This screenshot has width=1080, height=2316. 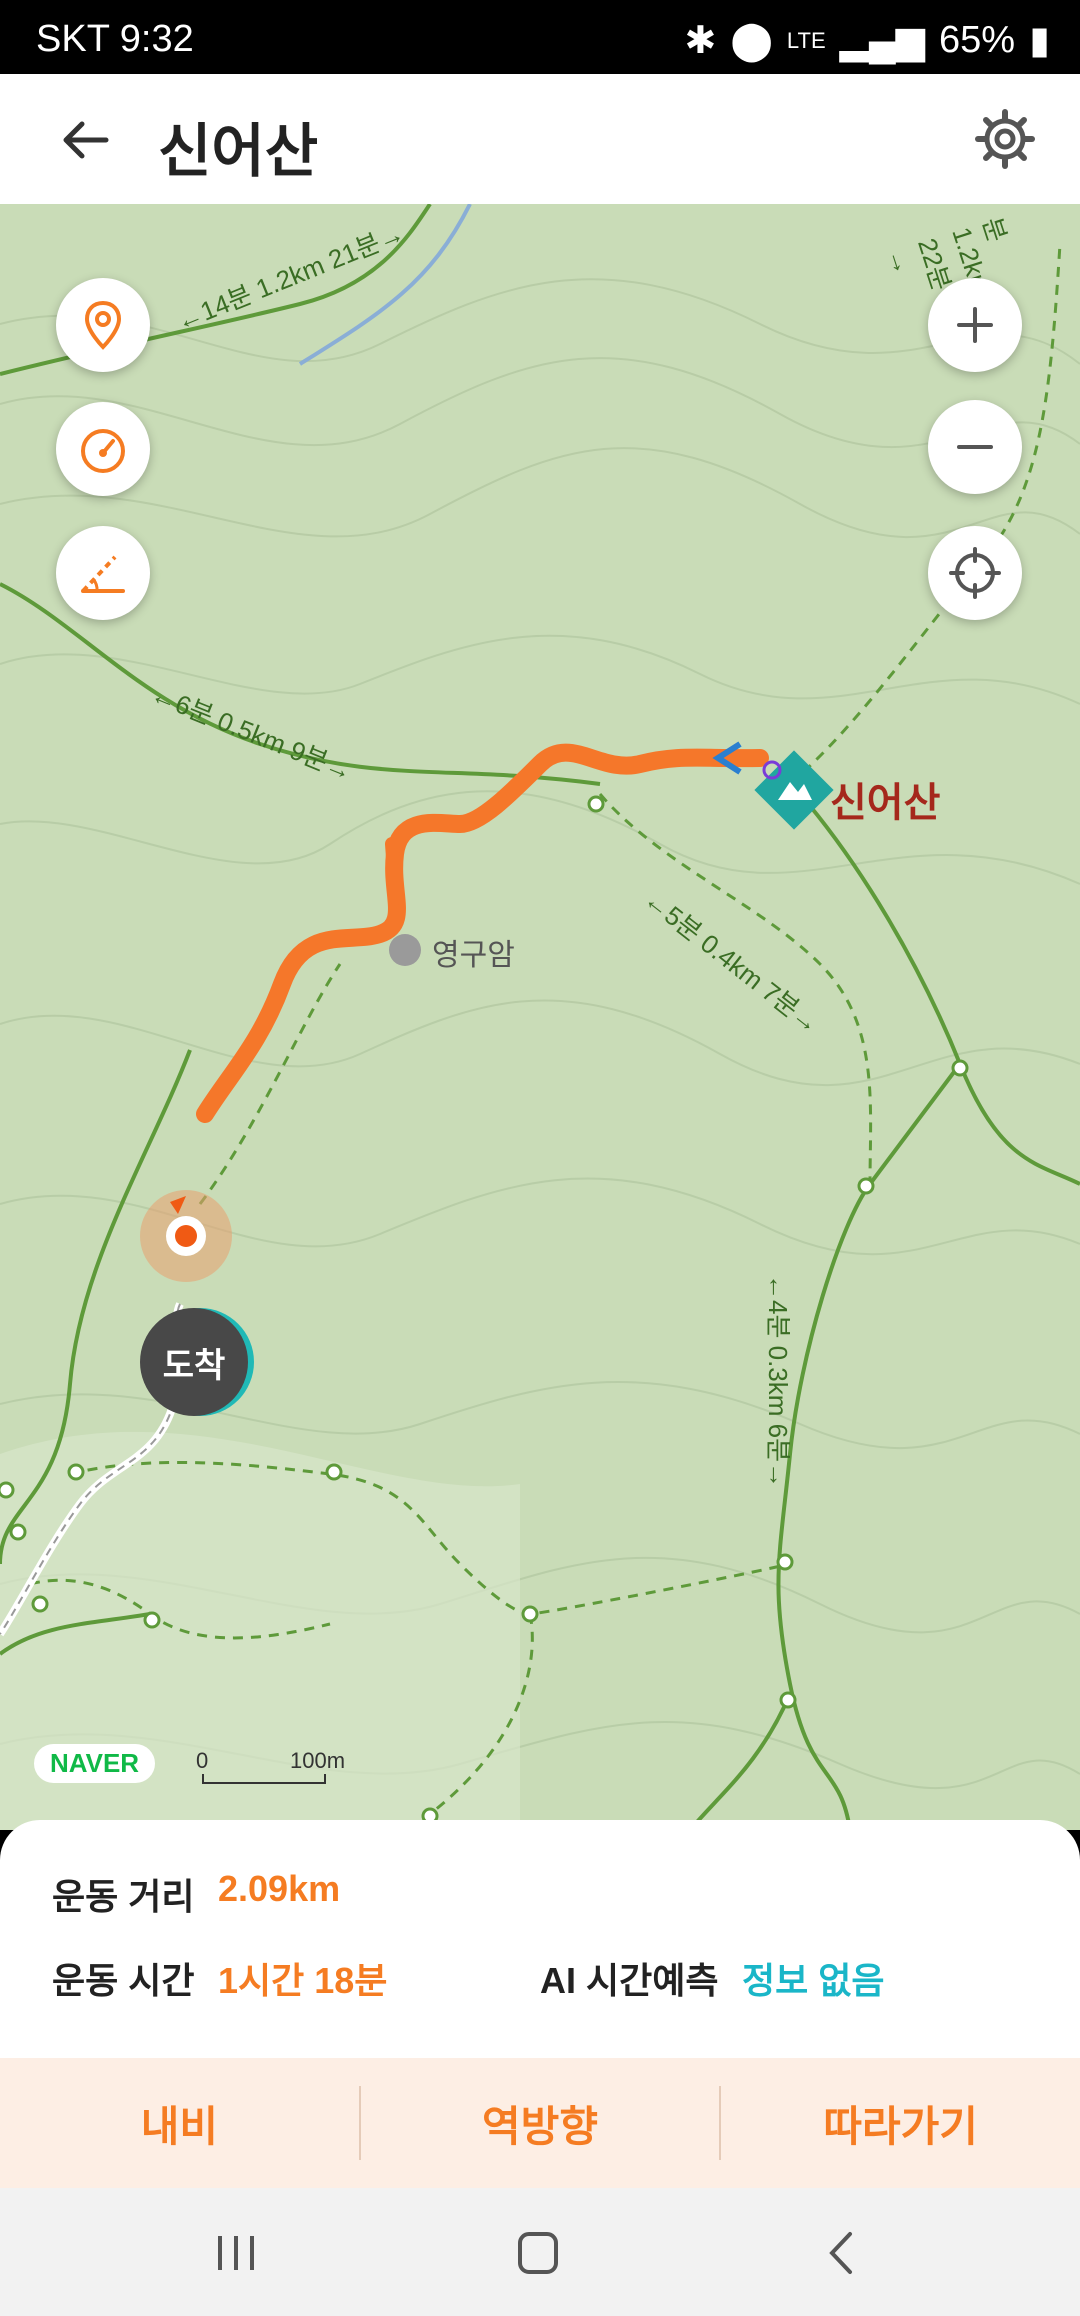 I want to click on slope-icon, so click(x=103, y=574).